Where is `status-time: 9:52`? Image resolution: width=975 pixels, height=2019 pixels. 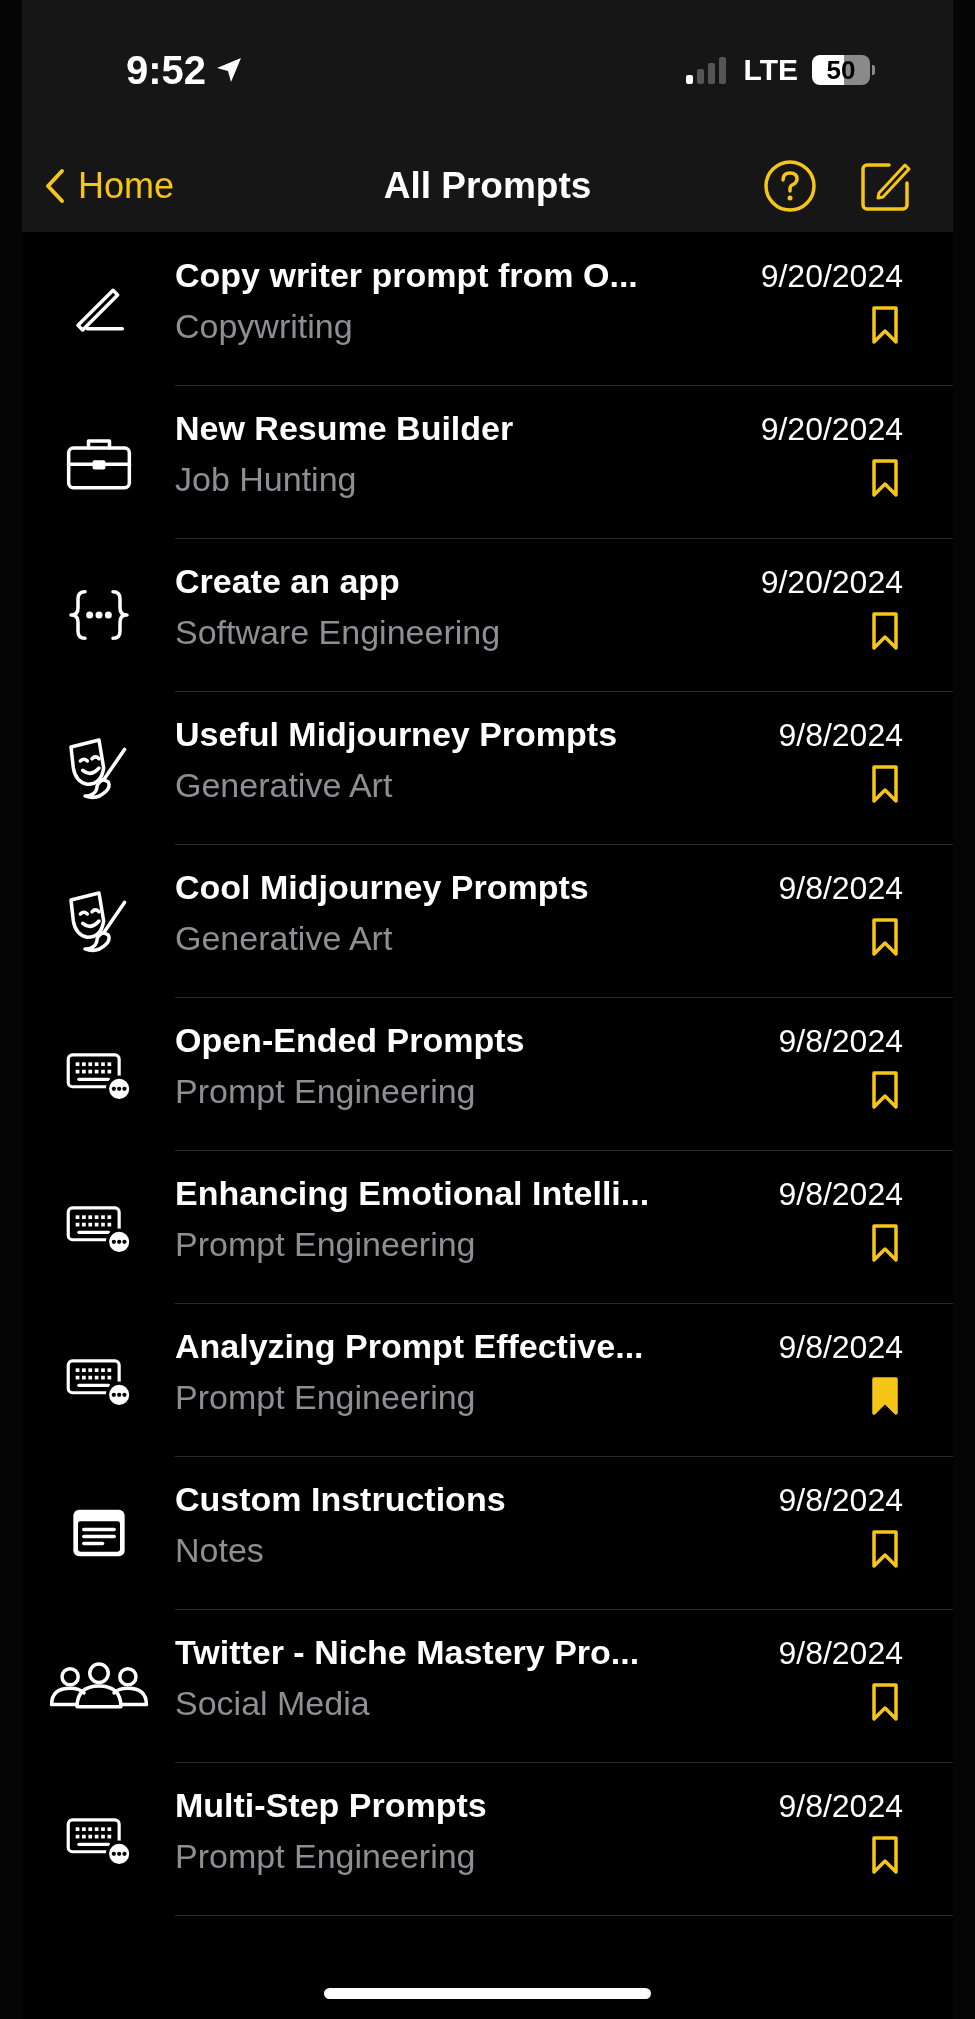 status-time: 9:52 is located at coordinates (166, 70).